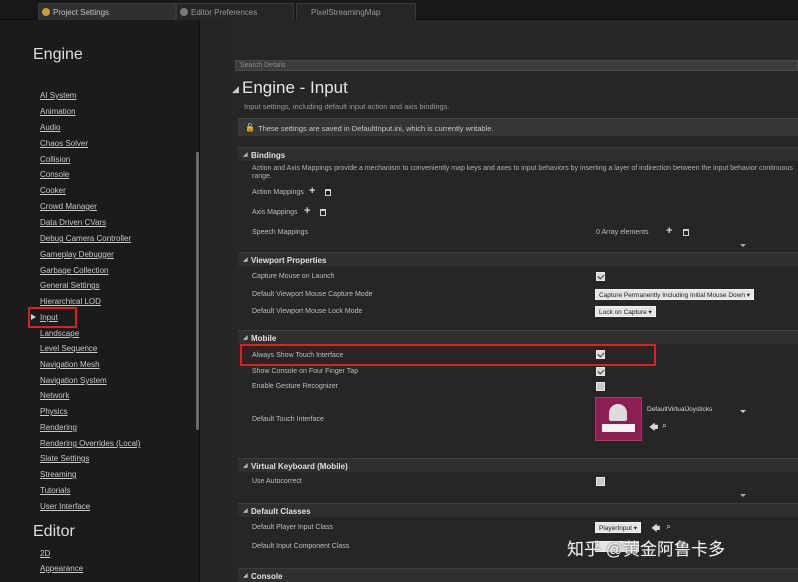 This screenshot has width=798, height=582. I want to click on tab-editor-preferences: Editor Preferences, so click(235, 11).